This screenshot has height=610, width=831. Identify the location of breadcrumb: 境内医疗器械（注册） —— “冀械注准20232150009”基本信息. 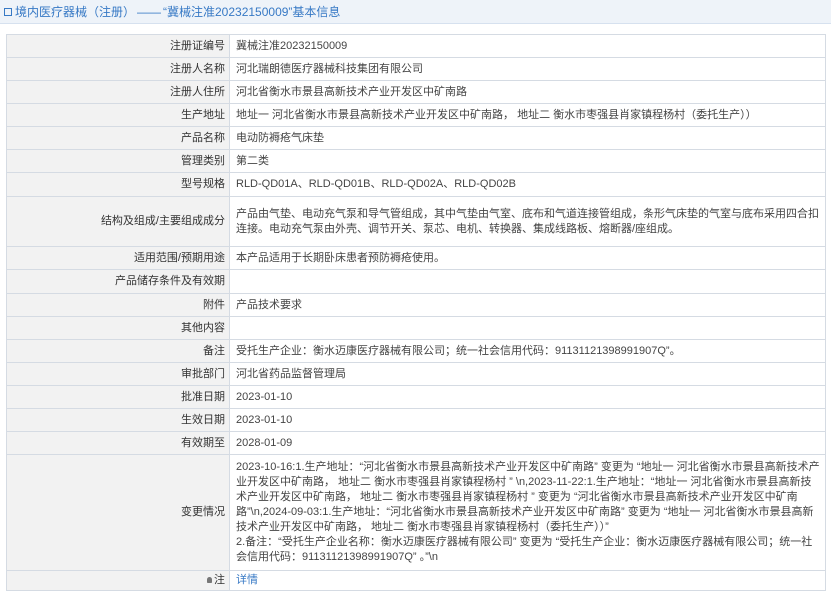
(415, 12).